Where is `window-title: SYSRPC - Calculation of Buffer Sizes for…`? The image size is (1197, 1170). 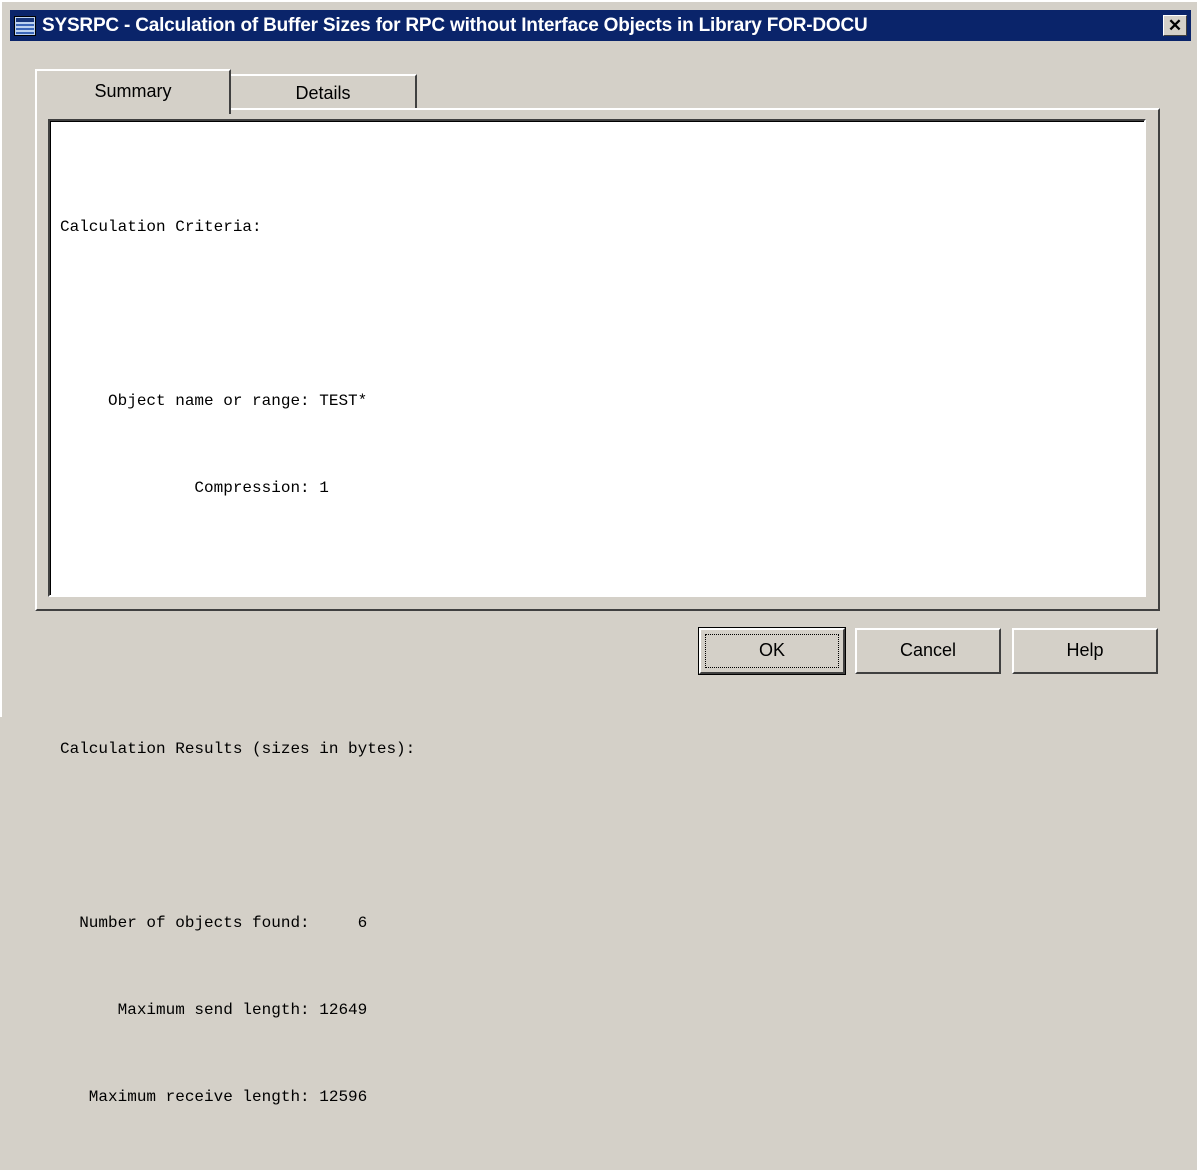
window-title: SYSRPC - Calculation of Buffer Sizes for… is located at coordinates (455, 25).